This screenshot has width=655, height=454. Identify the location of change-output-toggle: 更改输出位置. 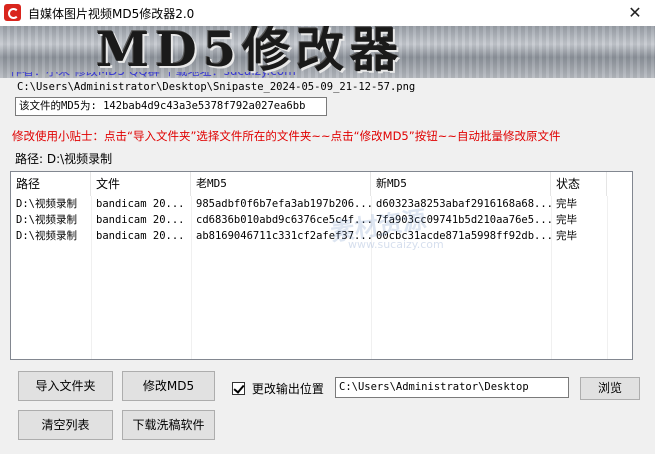
(278, 388).